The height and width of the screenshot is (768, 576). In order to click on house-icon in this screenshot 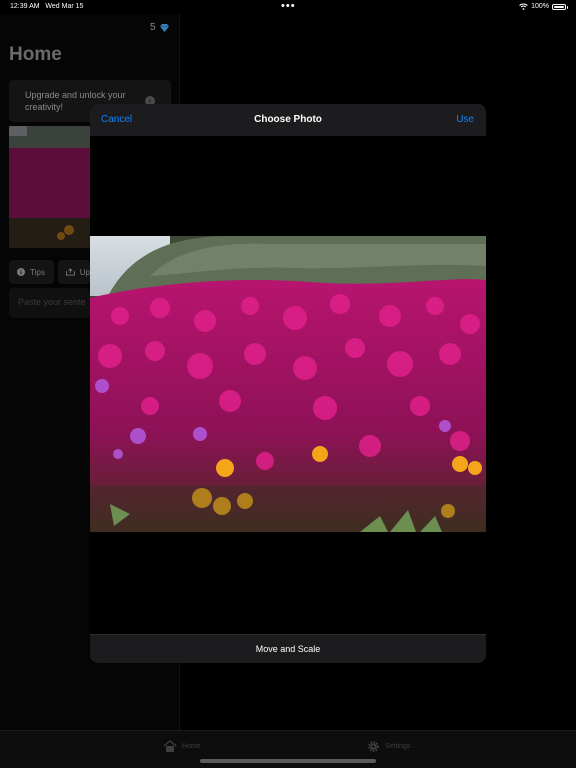, I will do `click(170, 746)`.